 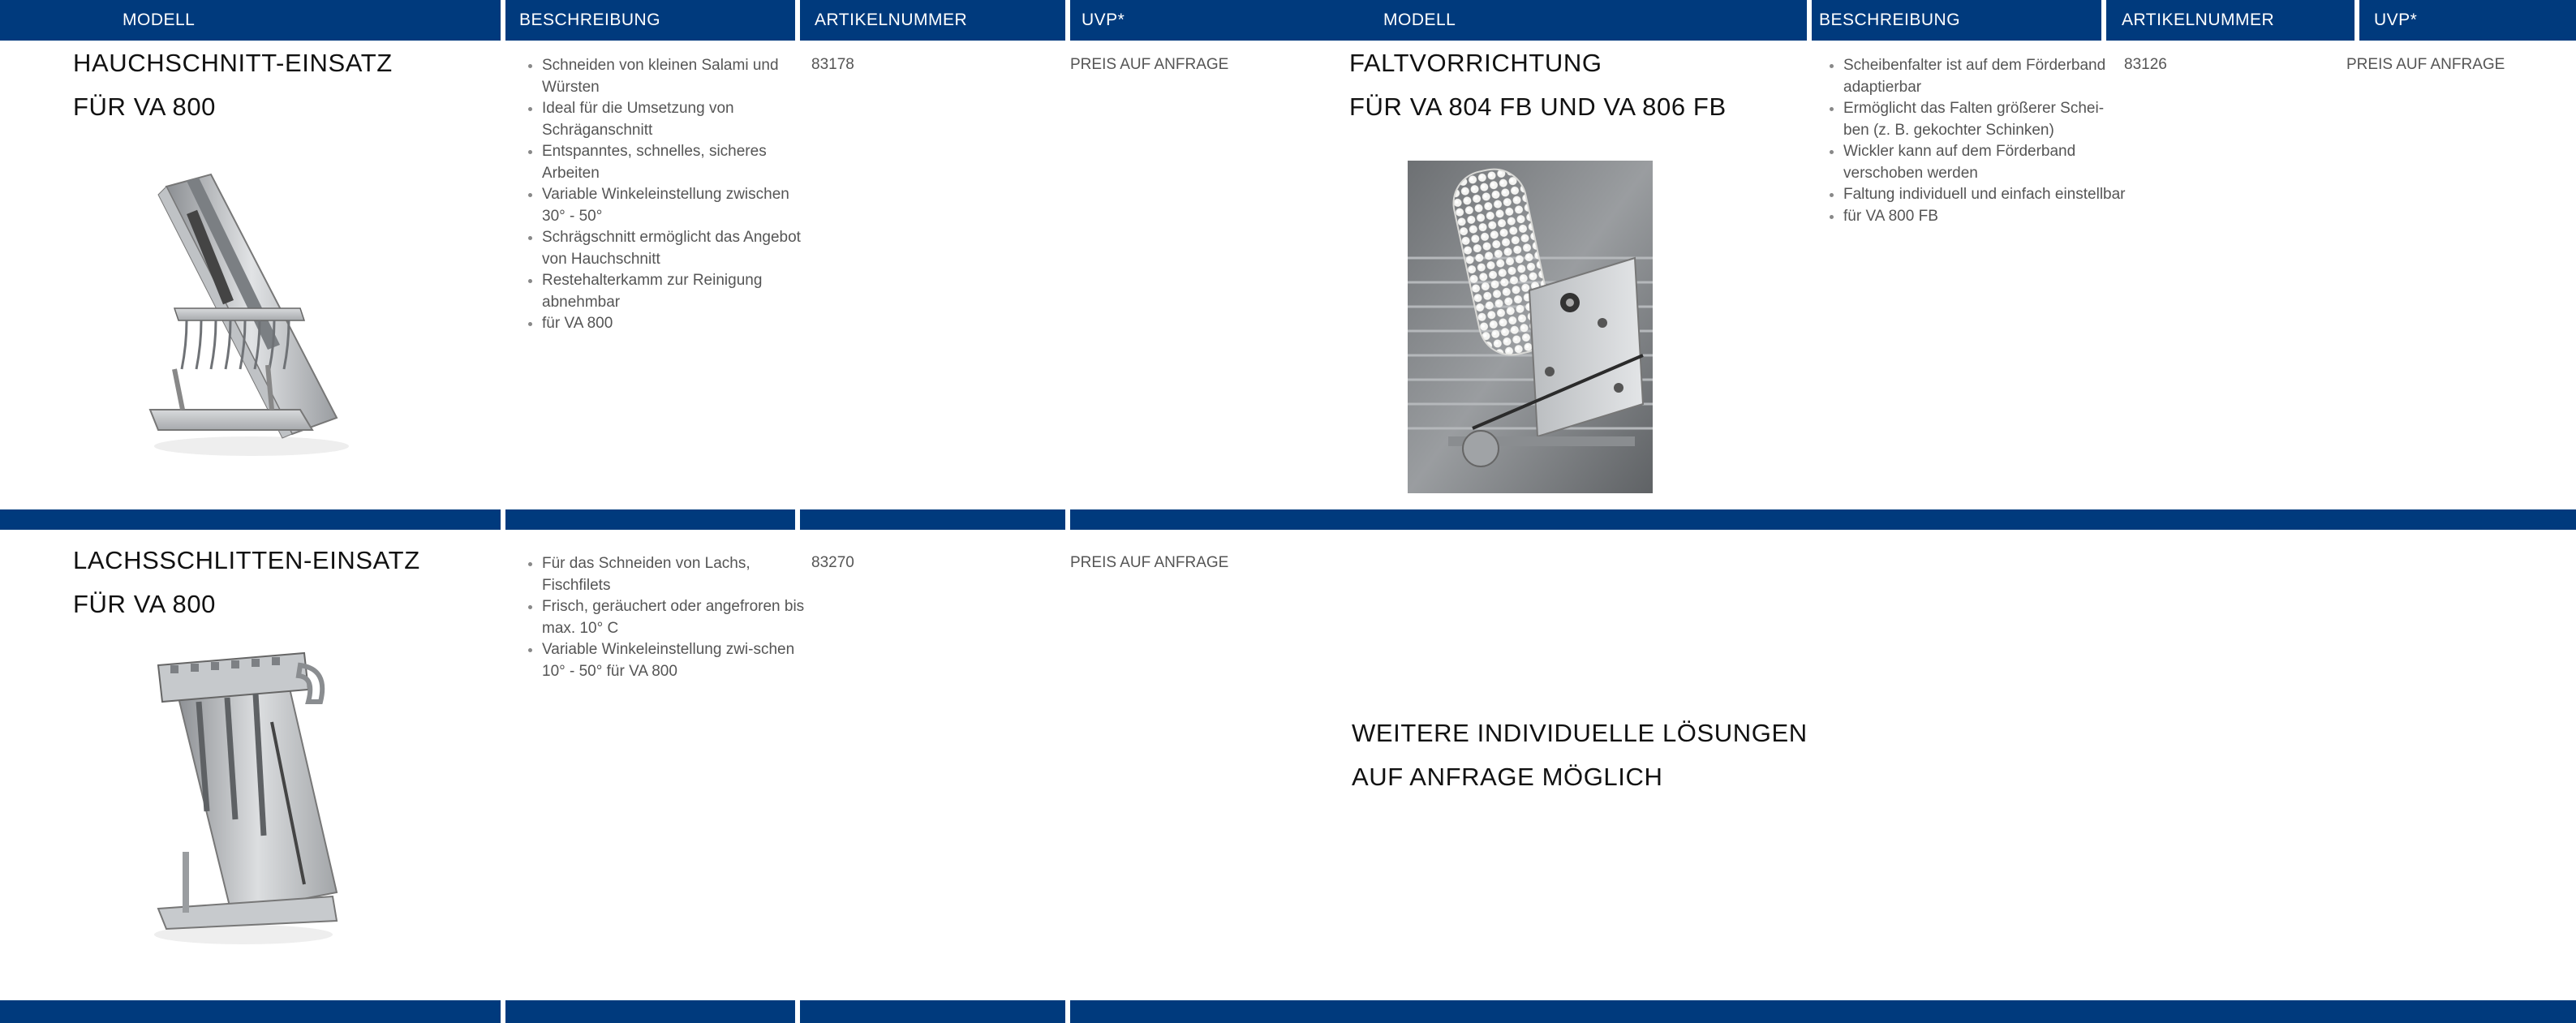 I want to click on article-number-faltvorrichtung: 83126, so click(x=2145, y=64).